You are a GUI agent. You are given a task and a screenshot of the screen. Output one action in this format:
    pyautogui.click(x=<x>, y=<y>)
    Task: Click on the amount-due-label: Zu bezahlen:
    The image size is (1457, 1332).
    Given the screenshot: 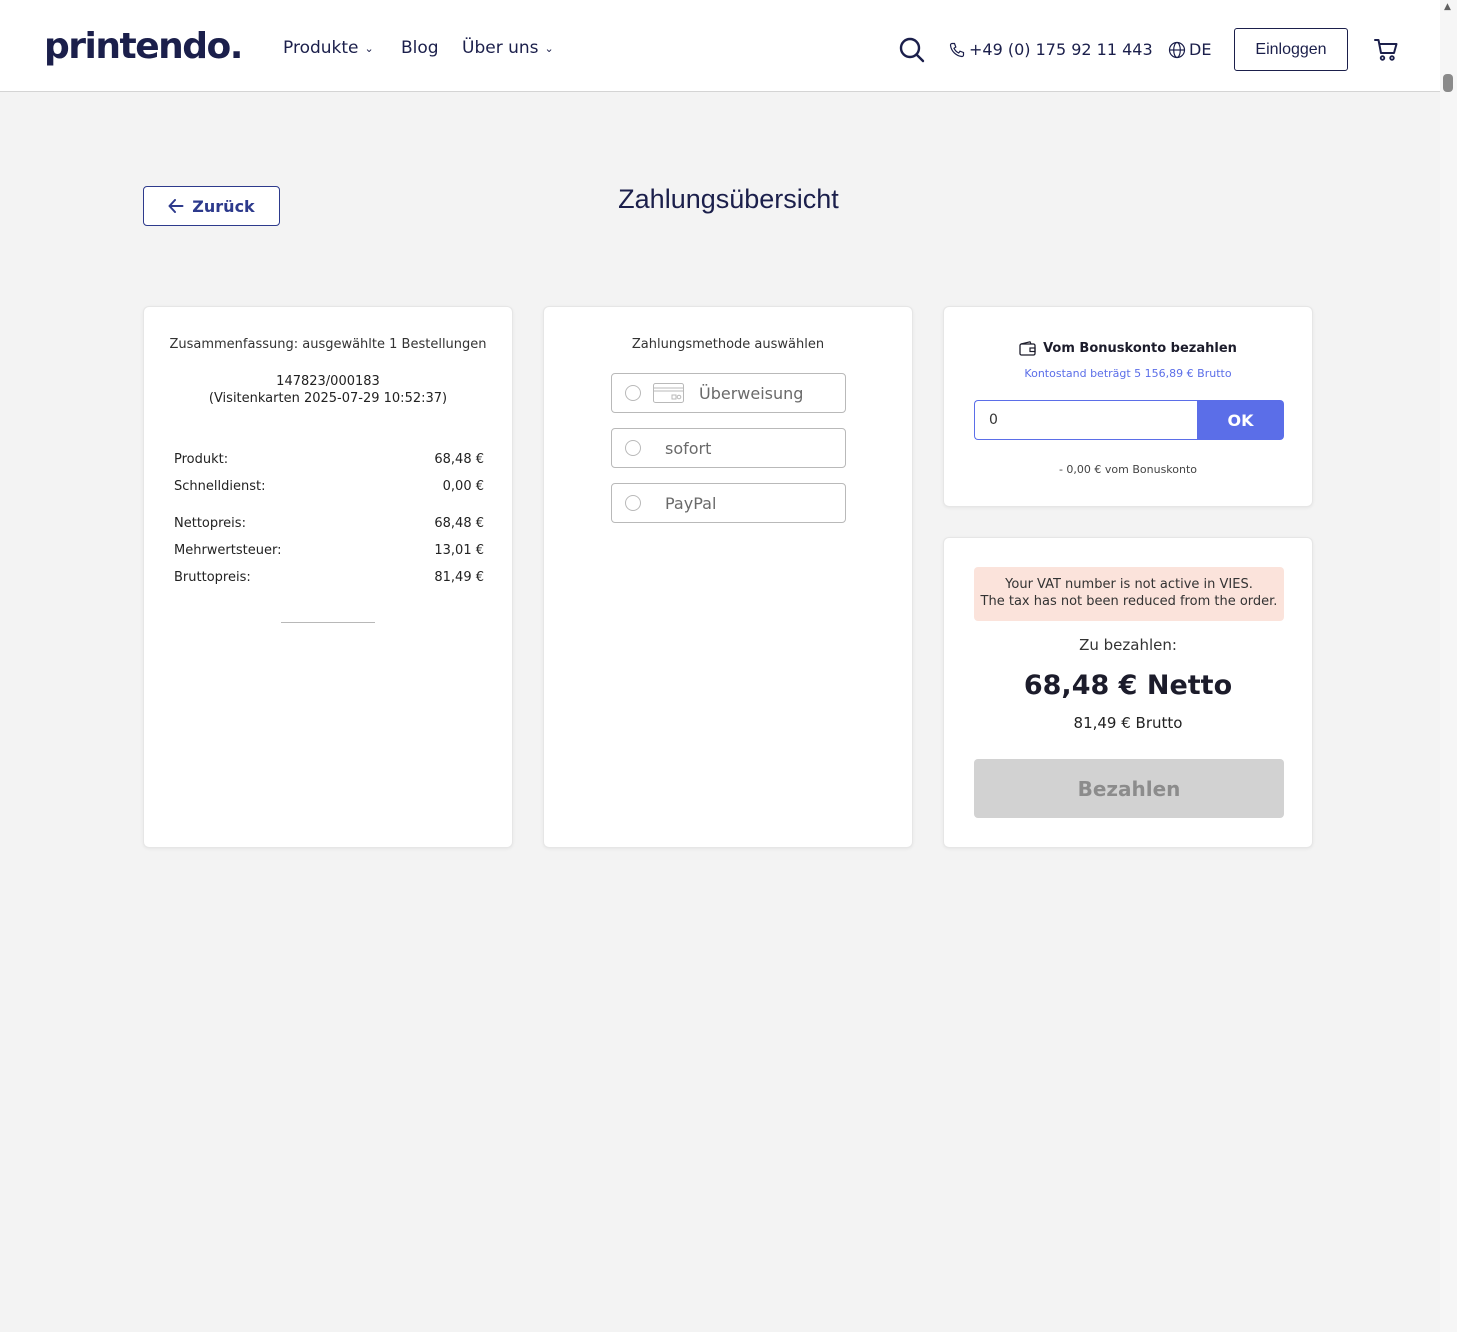 What is the action you would take?
    pyautogui.click(x=1128, y=645)
    